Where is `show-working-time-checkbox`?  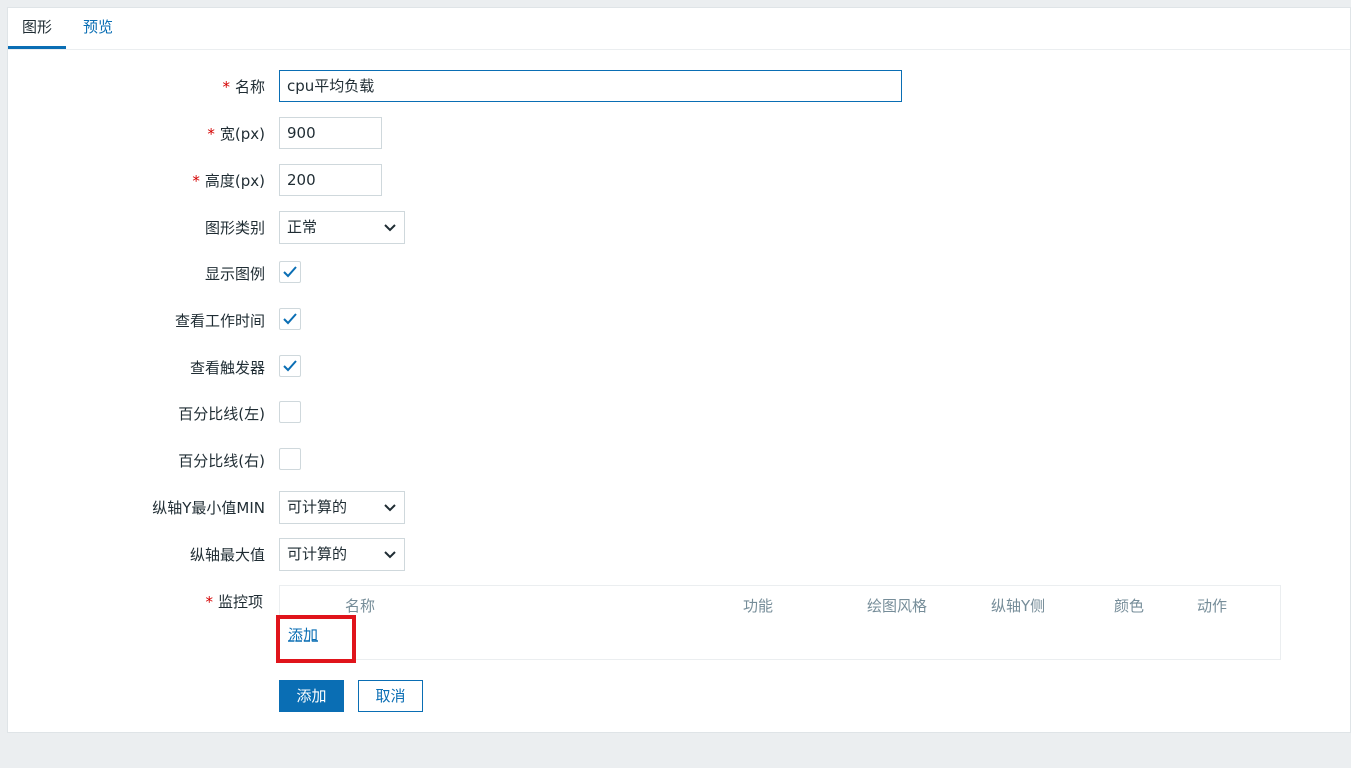
show-working-time-checkbox is located at coordinates (290, 319).